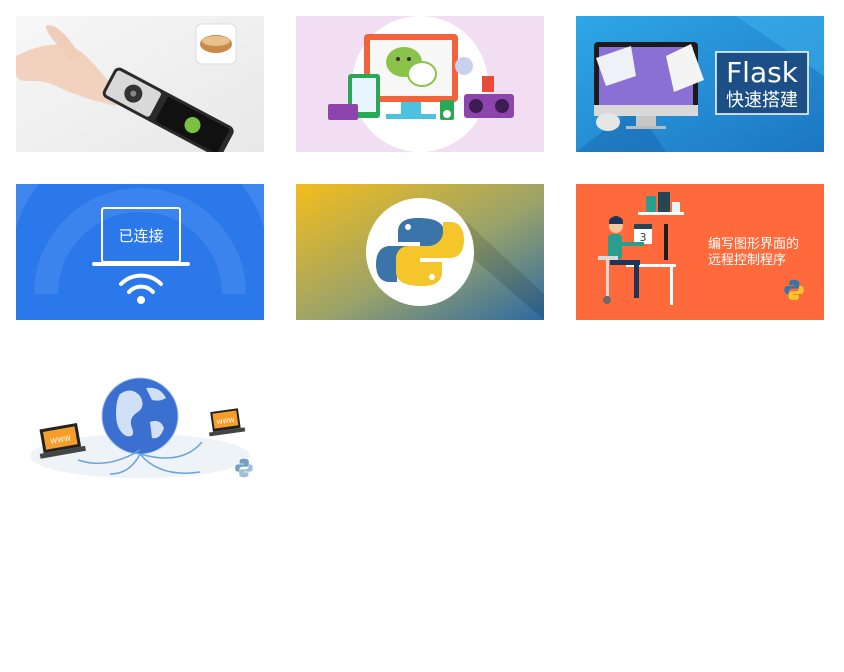 Image resolution: width=844 pixels, height=672 pixels. I want to click on thumbnail-wifi-connected: 已连接, so click(140, 252).